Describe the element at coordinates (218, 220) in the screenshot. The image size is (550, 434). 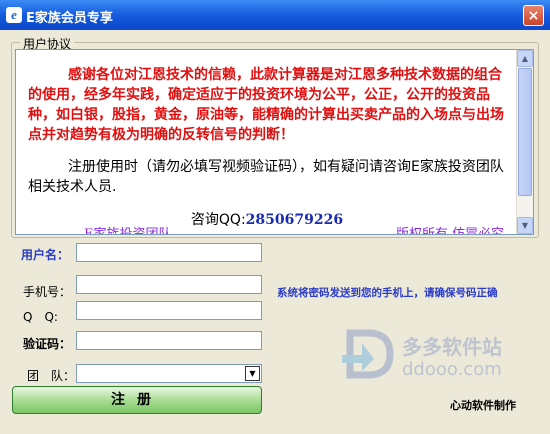
I see `contact-qq-label: 咨询QQ:` at that location.